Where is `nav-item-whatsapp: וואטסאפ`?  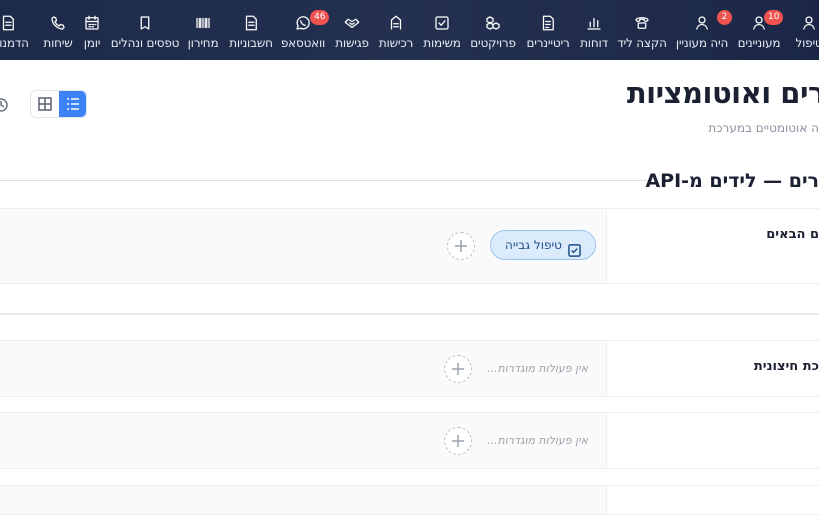 nav-item-whatsapp: וואטסאפ is located at coordinates (303, 30).